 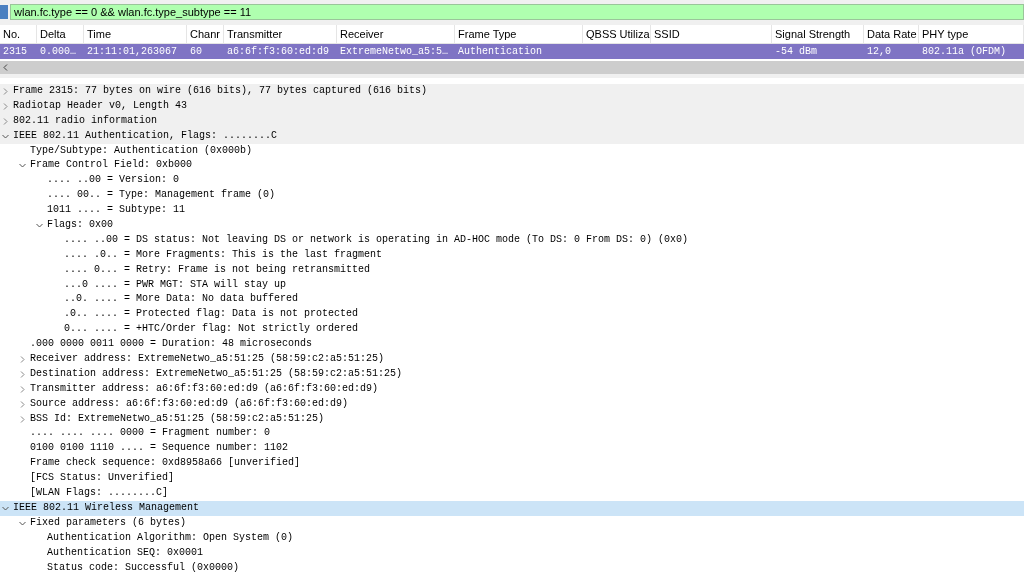 What do you see at coordinates (891, 34) in the screenshot?
I see `column-header: Data Rate` at bounding box center [891, 34].